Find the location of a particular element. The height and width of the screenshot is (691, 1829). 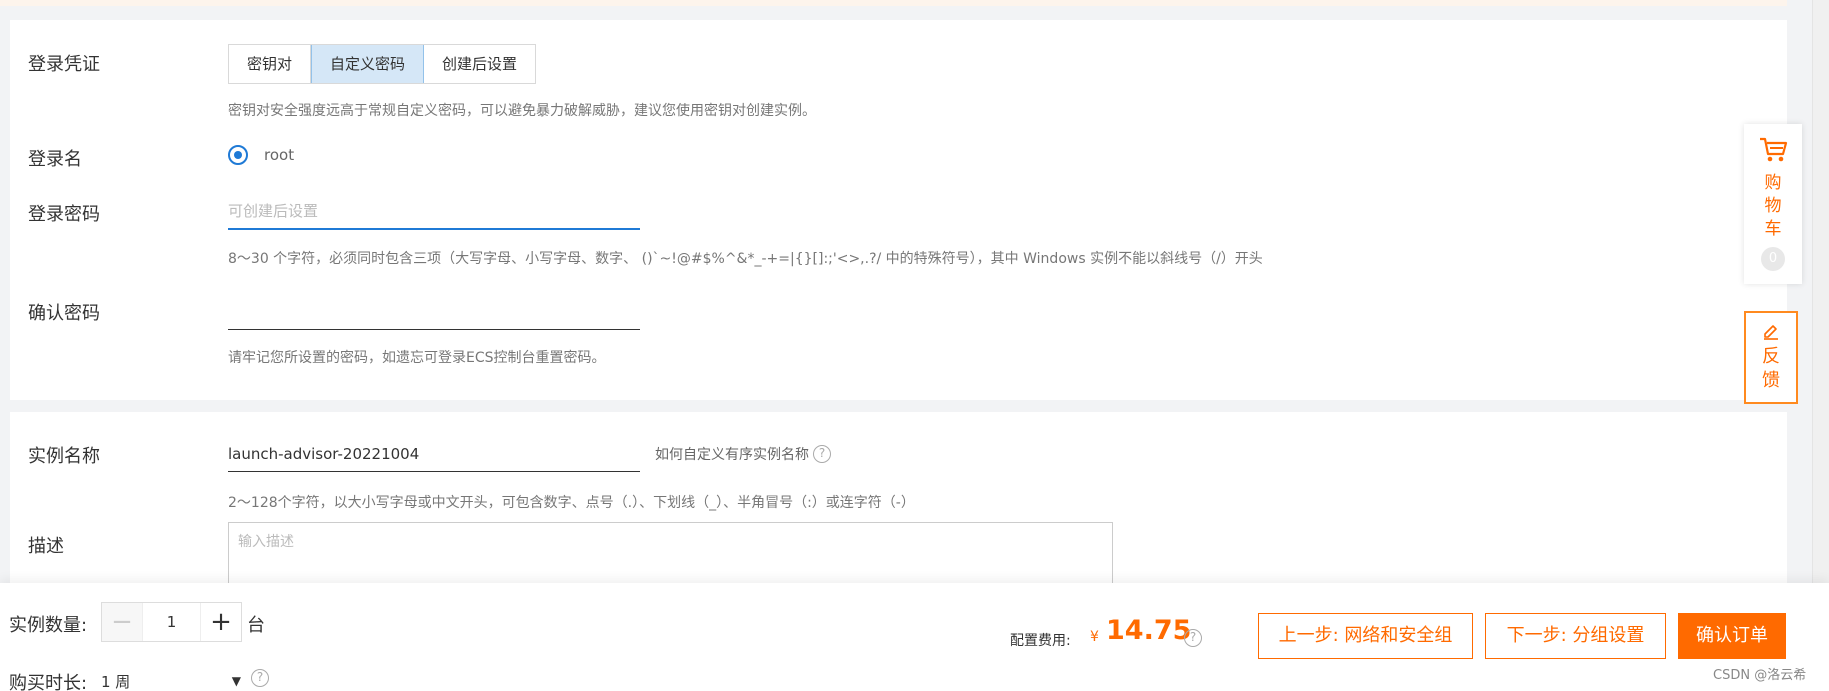

quantity-increment-button: + is located at coordinates (221, 622).